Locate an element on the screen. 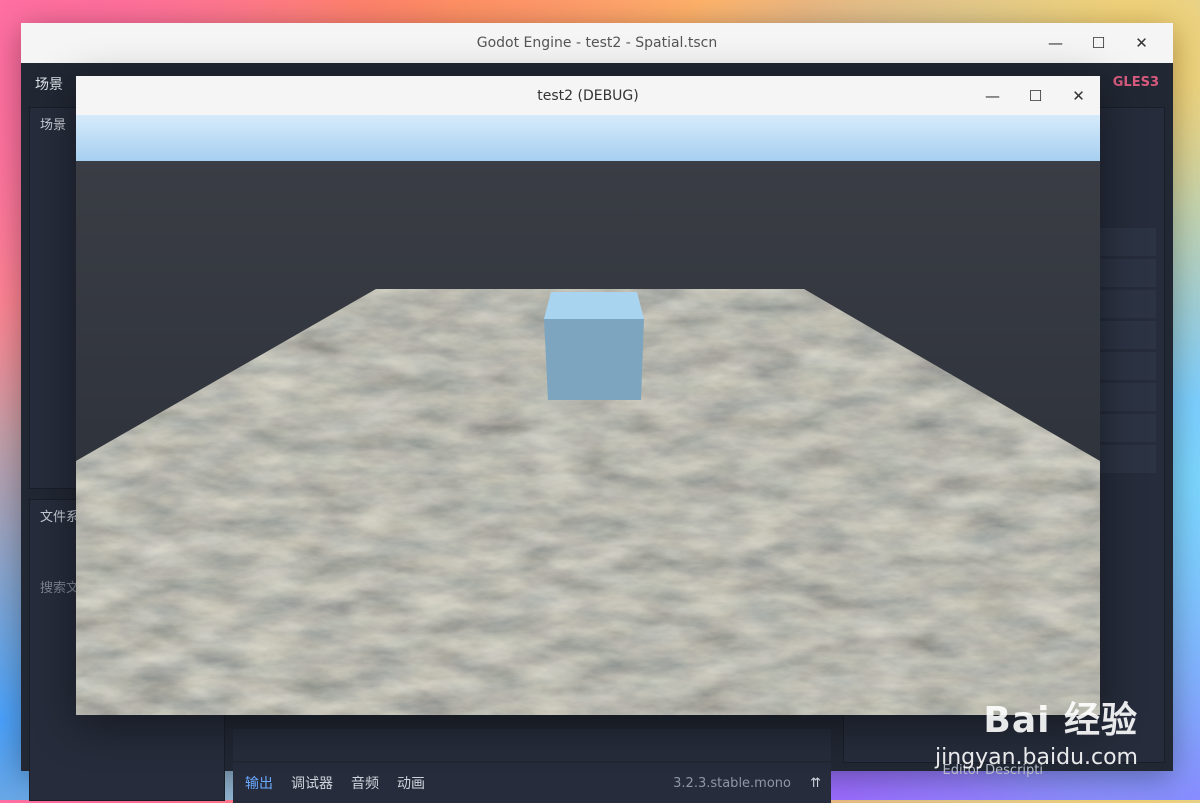 The width and height of the screenshot is (1200, 803). bottom-tab-bar: 输出 调试器 音频 动画 3.2.3.stable.mono ⇈ is located at coordinates (532, 783).